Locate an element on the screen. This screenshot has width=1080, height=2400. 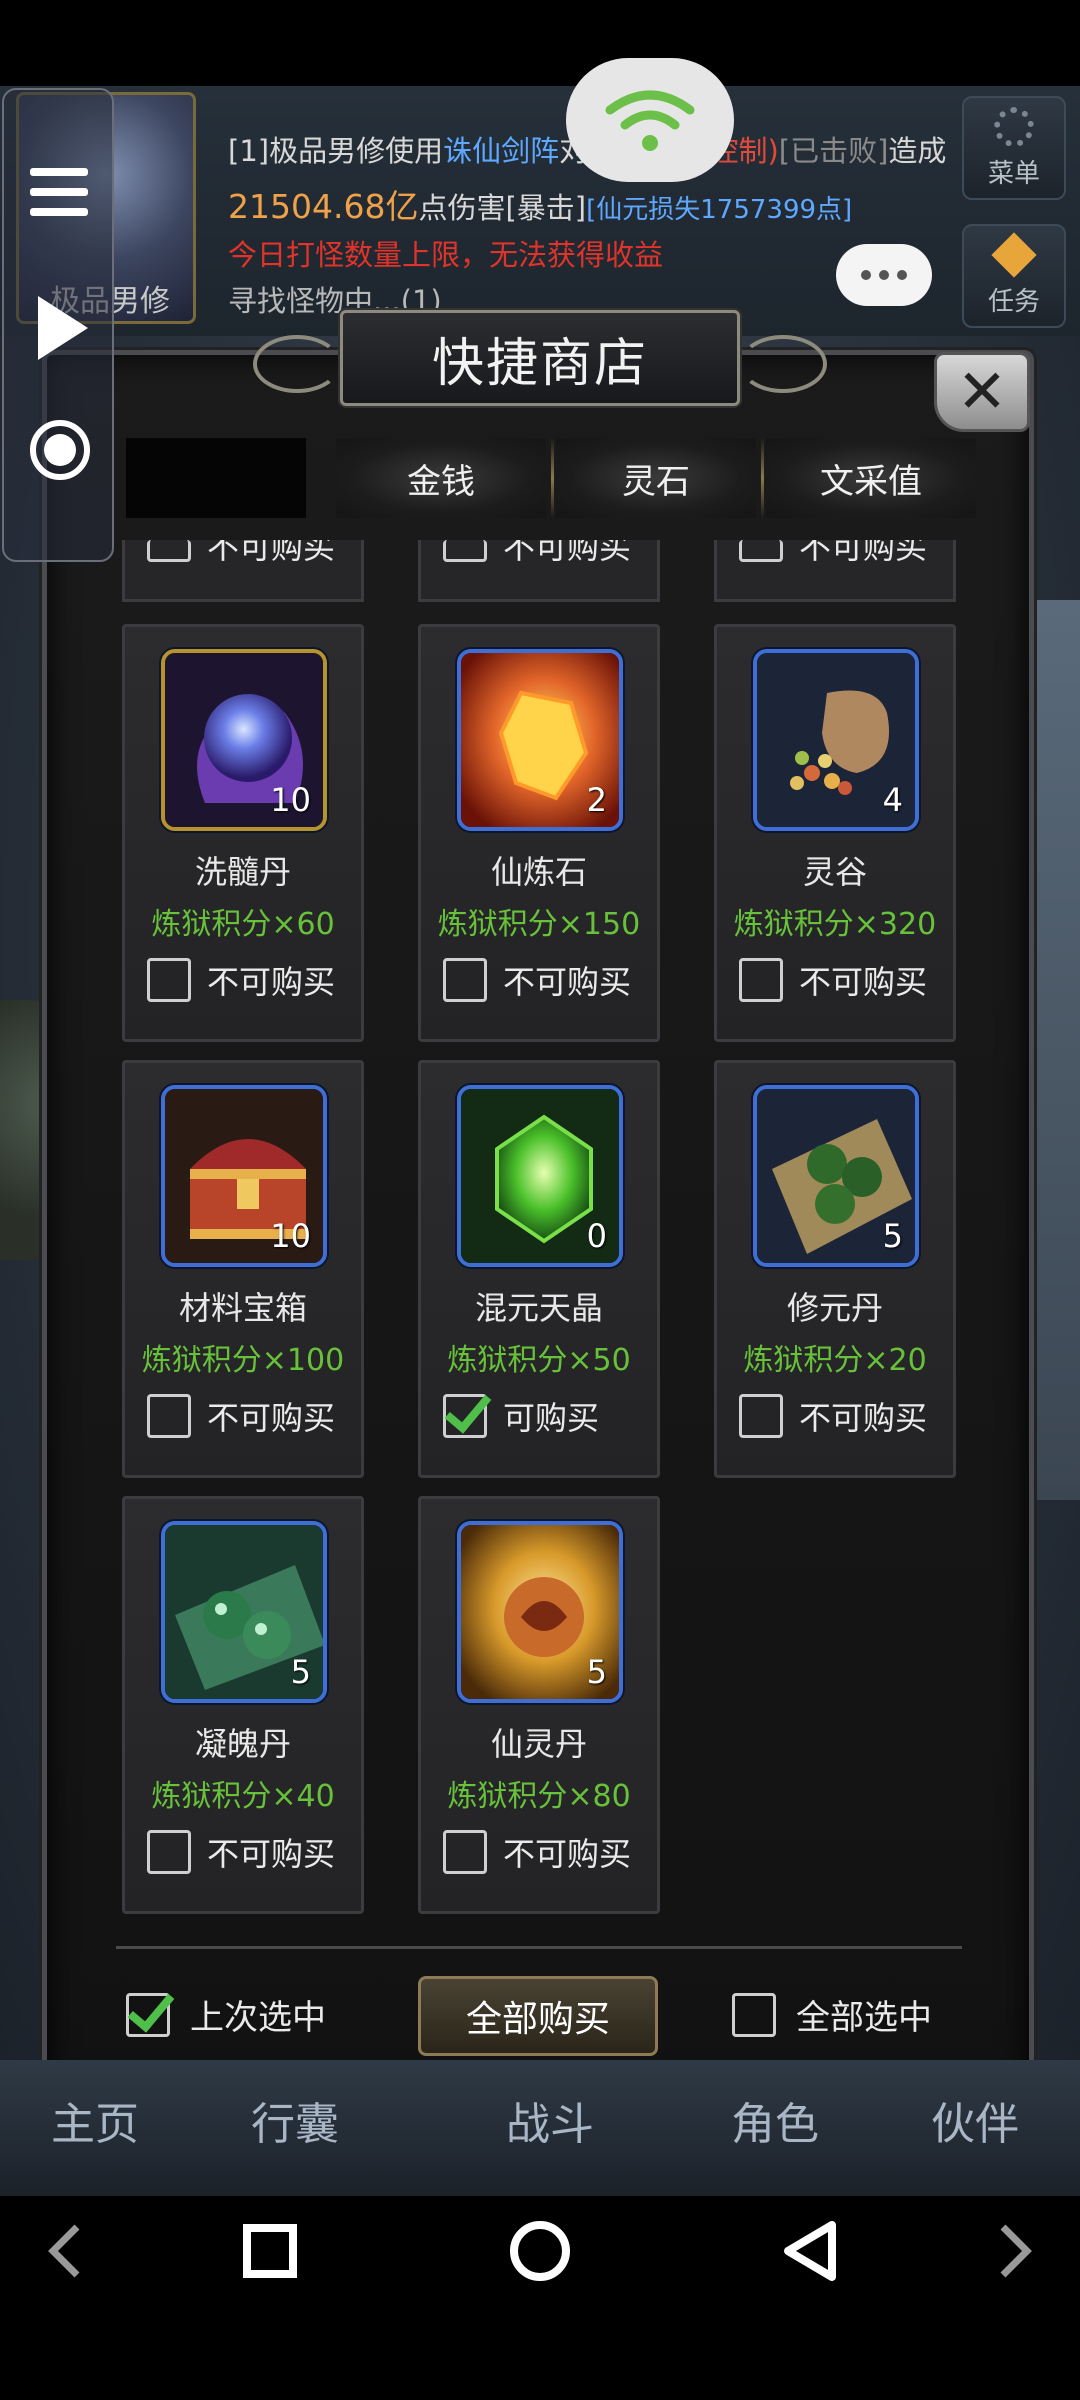
item-card: 5 凝魄丹 炼狱积分×40 不可购买 is located at coordinates (243, 1705).